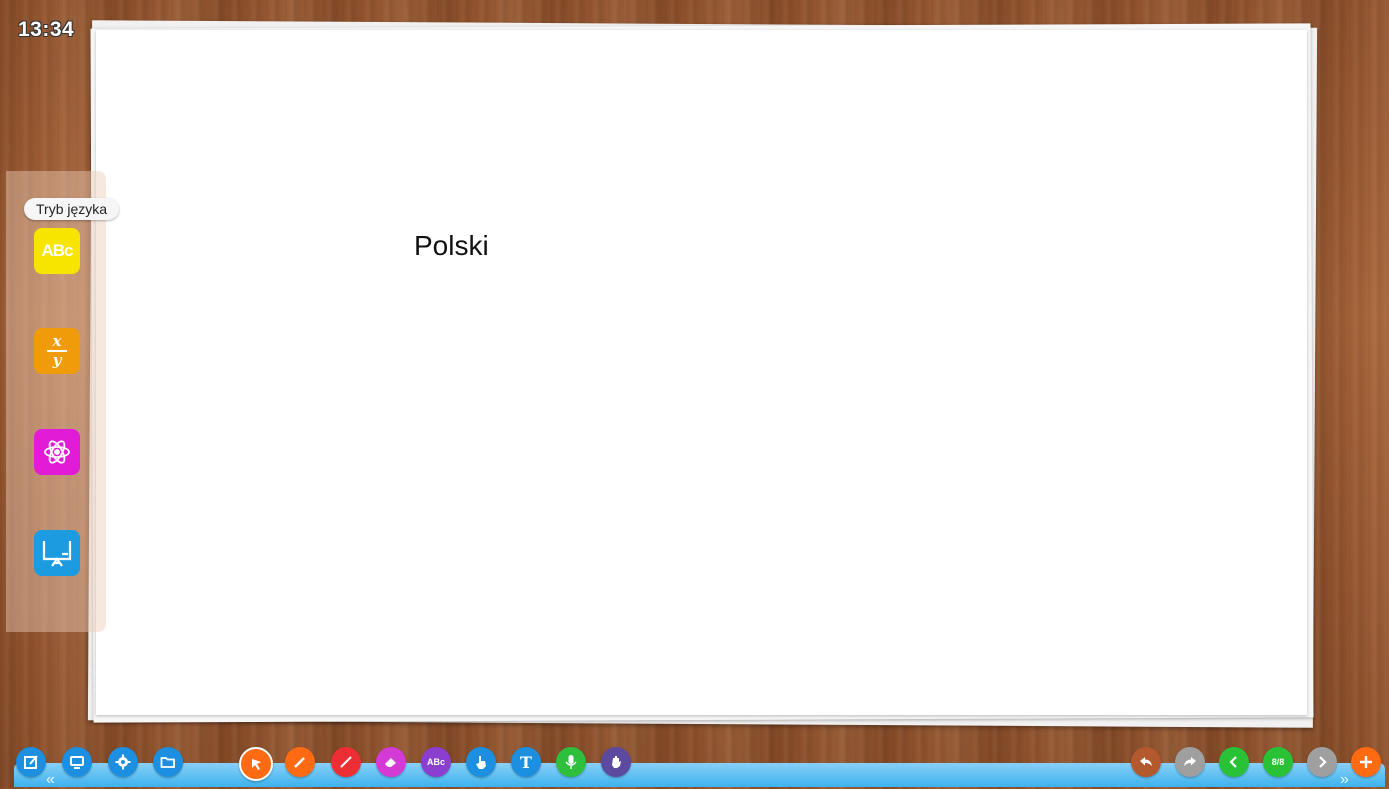  I want to click on hand-pointer-icon, so click(481, 762).